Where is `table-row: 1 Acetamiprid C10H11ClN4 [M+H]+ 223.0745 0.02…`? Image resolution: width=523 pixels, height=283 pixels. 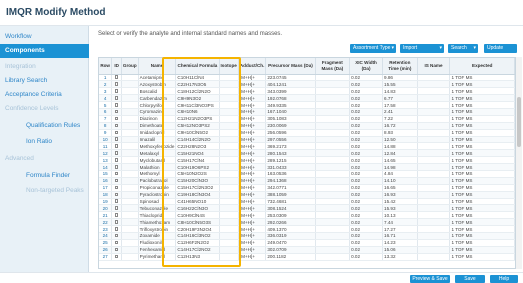 table-row: 1 Acetamiprid C10H11ClN4 [M+H]+ 223.0745 0.02… is located at coordinates (307, 78).